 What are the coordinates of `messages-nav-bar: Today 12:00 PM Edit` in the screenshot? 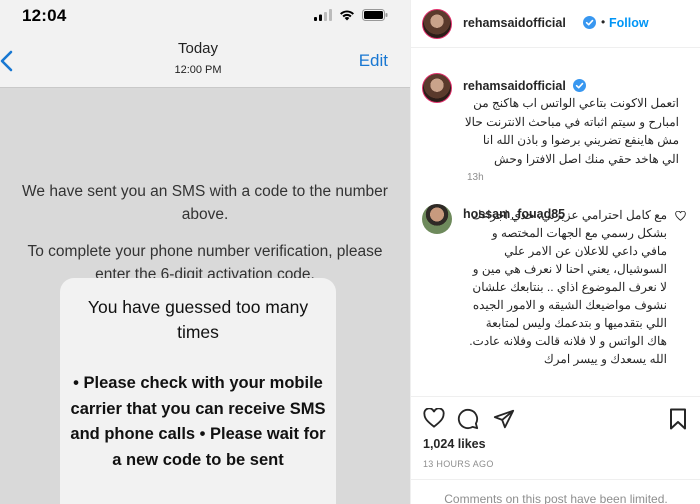 It's located at (205, 61).